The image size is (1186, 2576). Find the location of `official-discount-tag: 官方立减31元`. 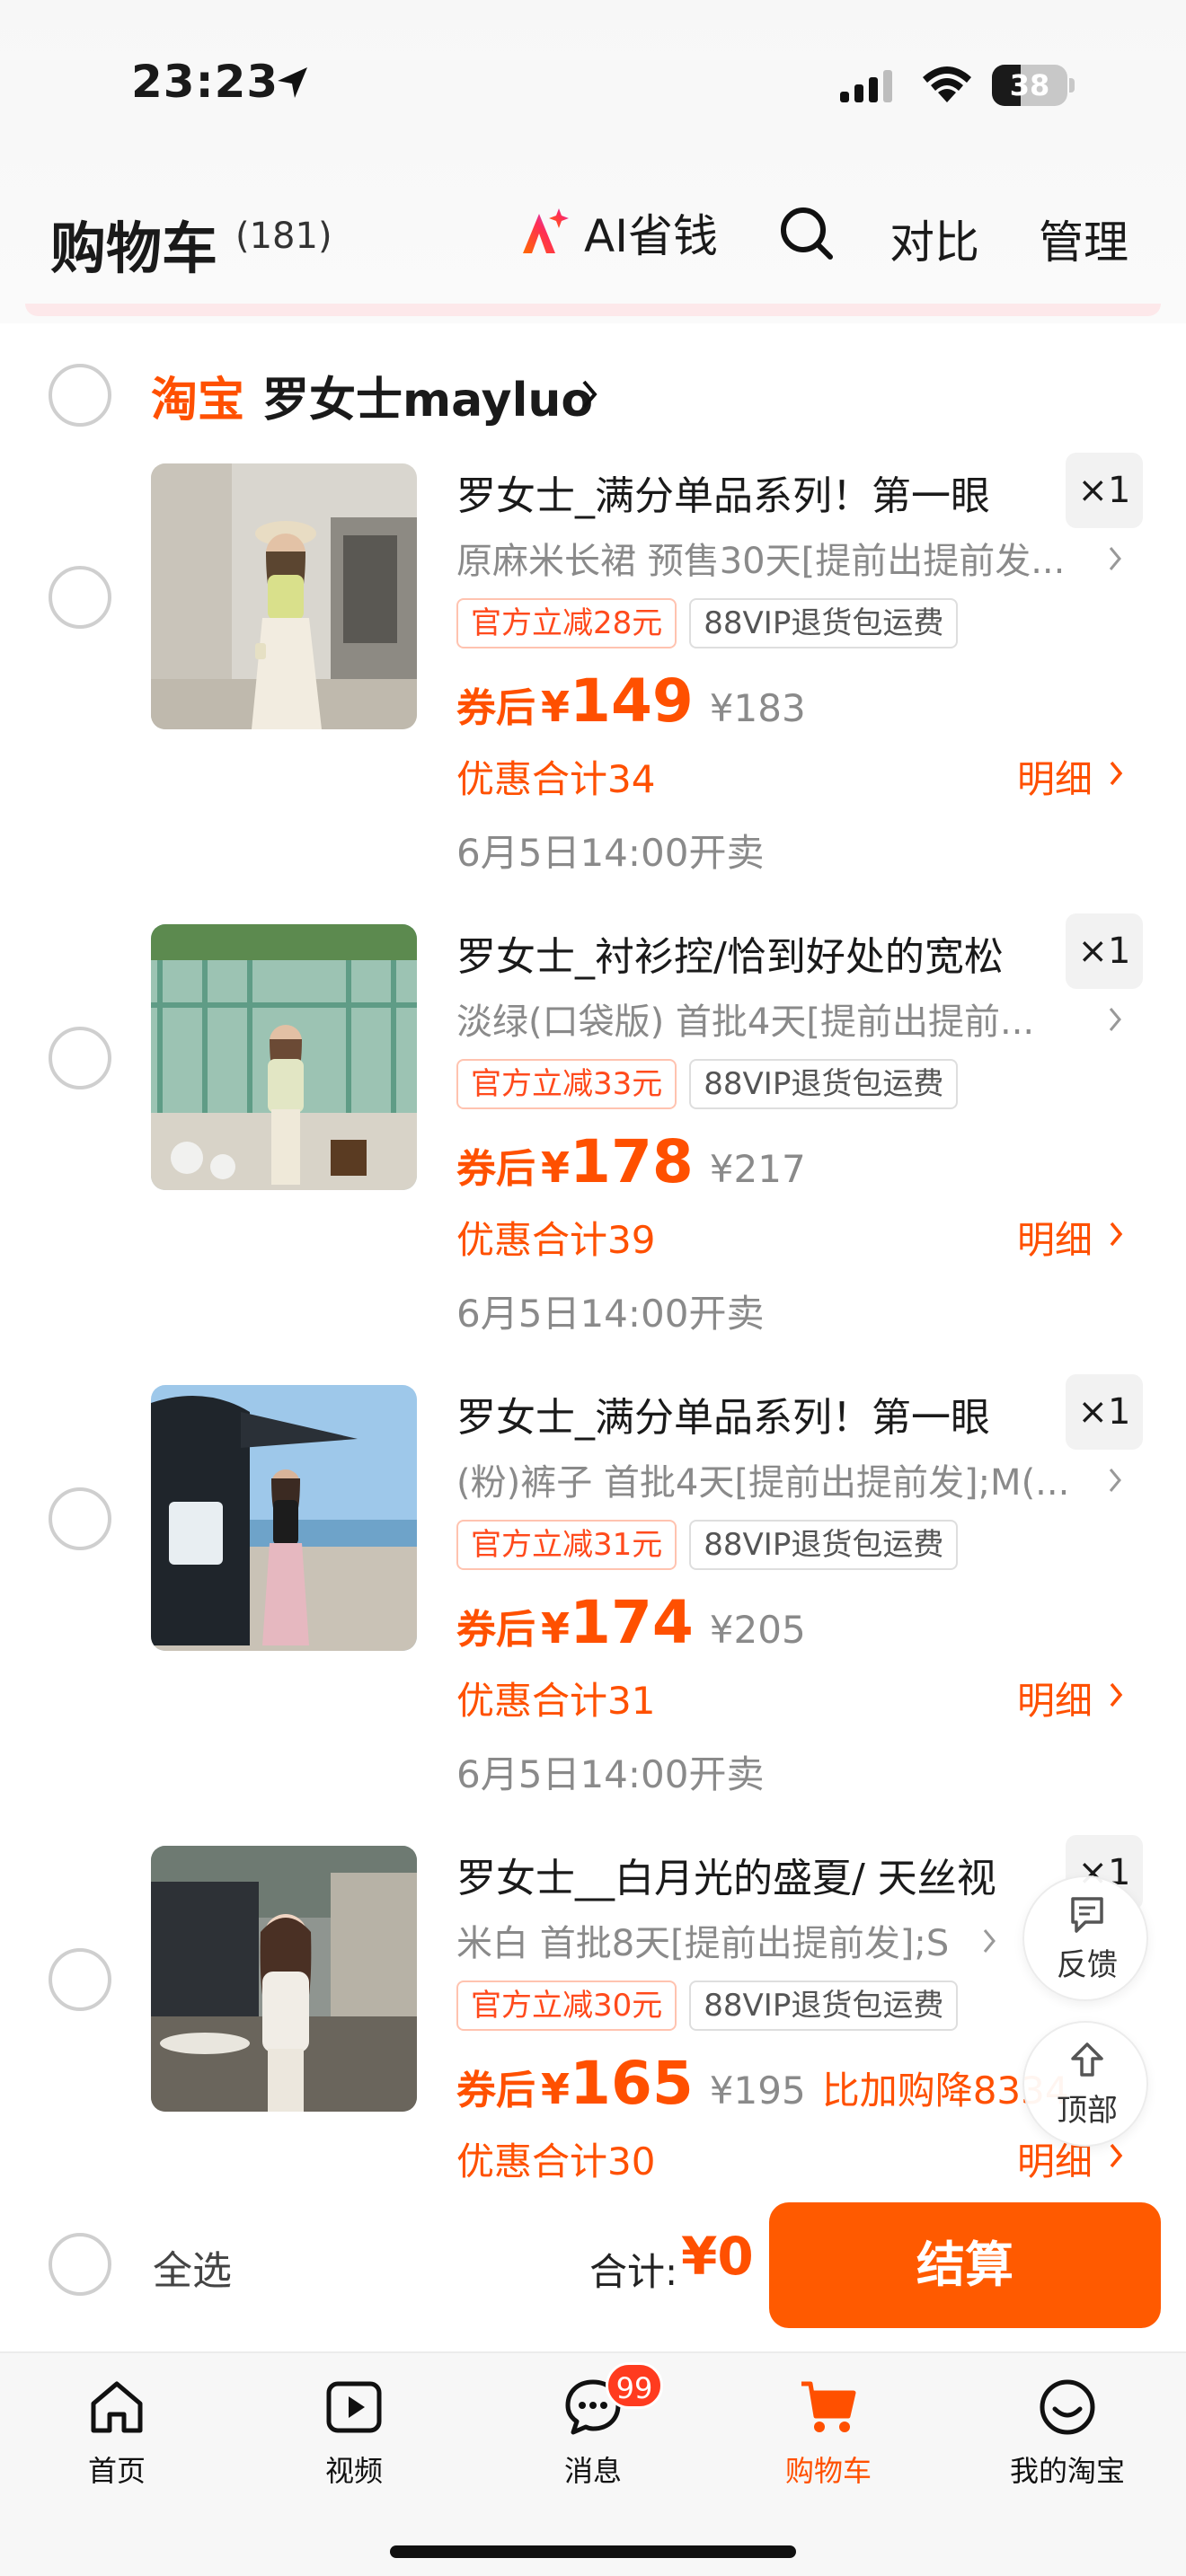

official-discount-tag: 官方立减31元 is located at coordinates (566, 1545).